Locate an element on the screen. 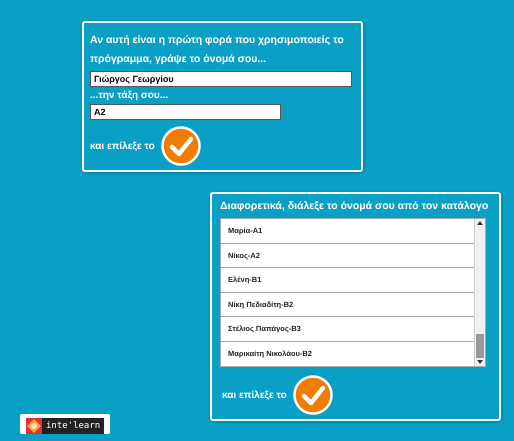 The width and height of the screenshot is (514, 441). scrollbar is located at coordinates (479, 292).